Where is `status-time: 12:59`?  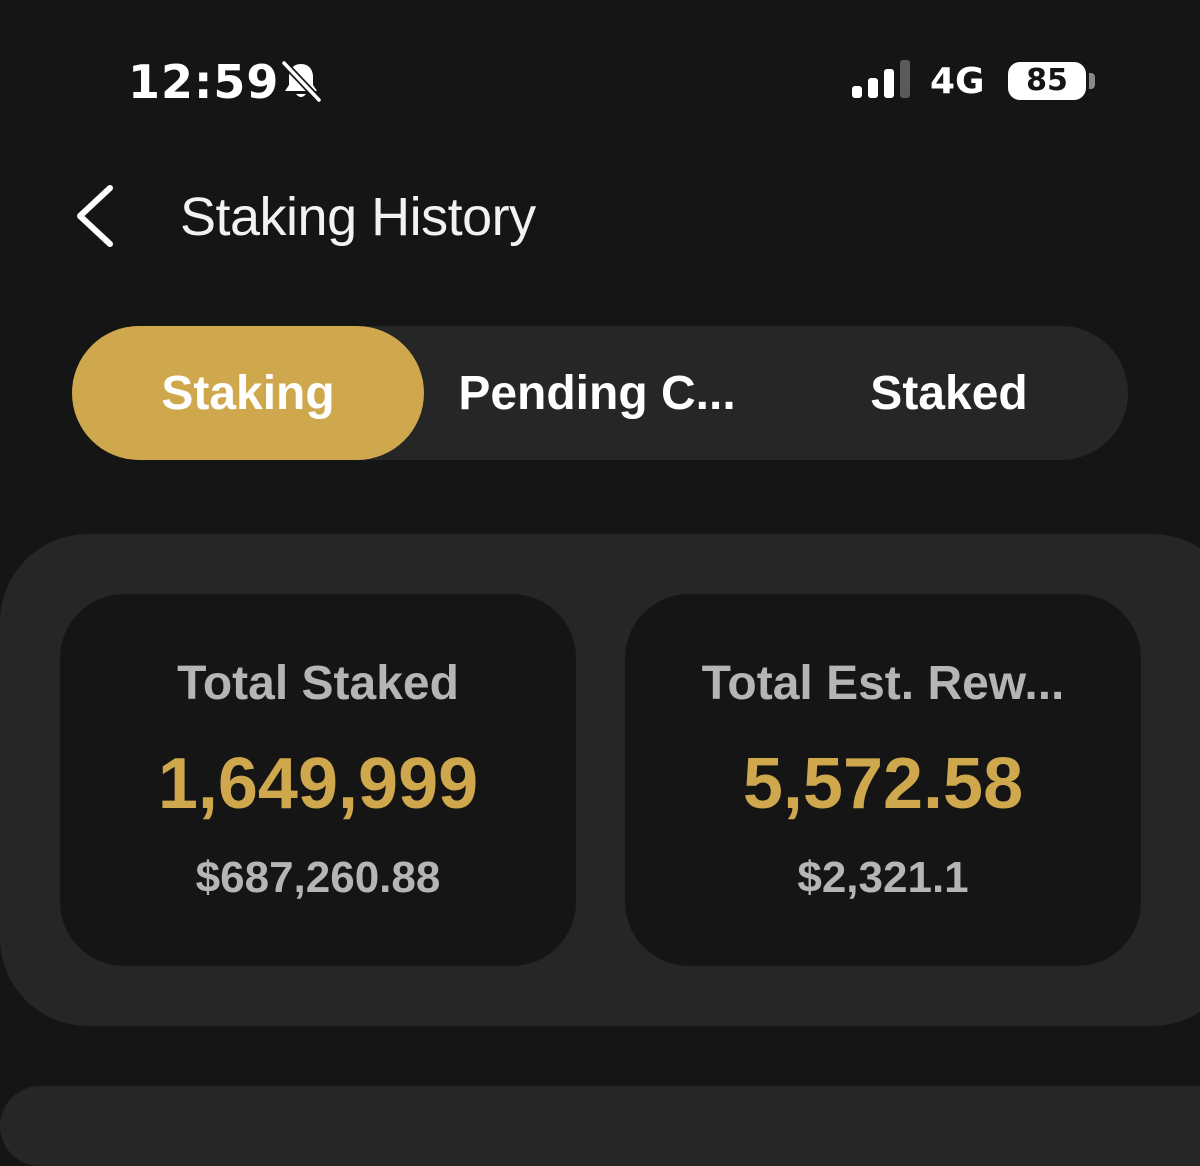 status-time: 12:59 is located at coordinates (204, 82).